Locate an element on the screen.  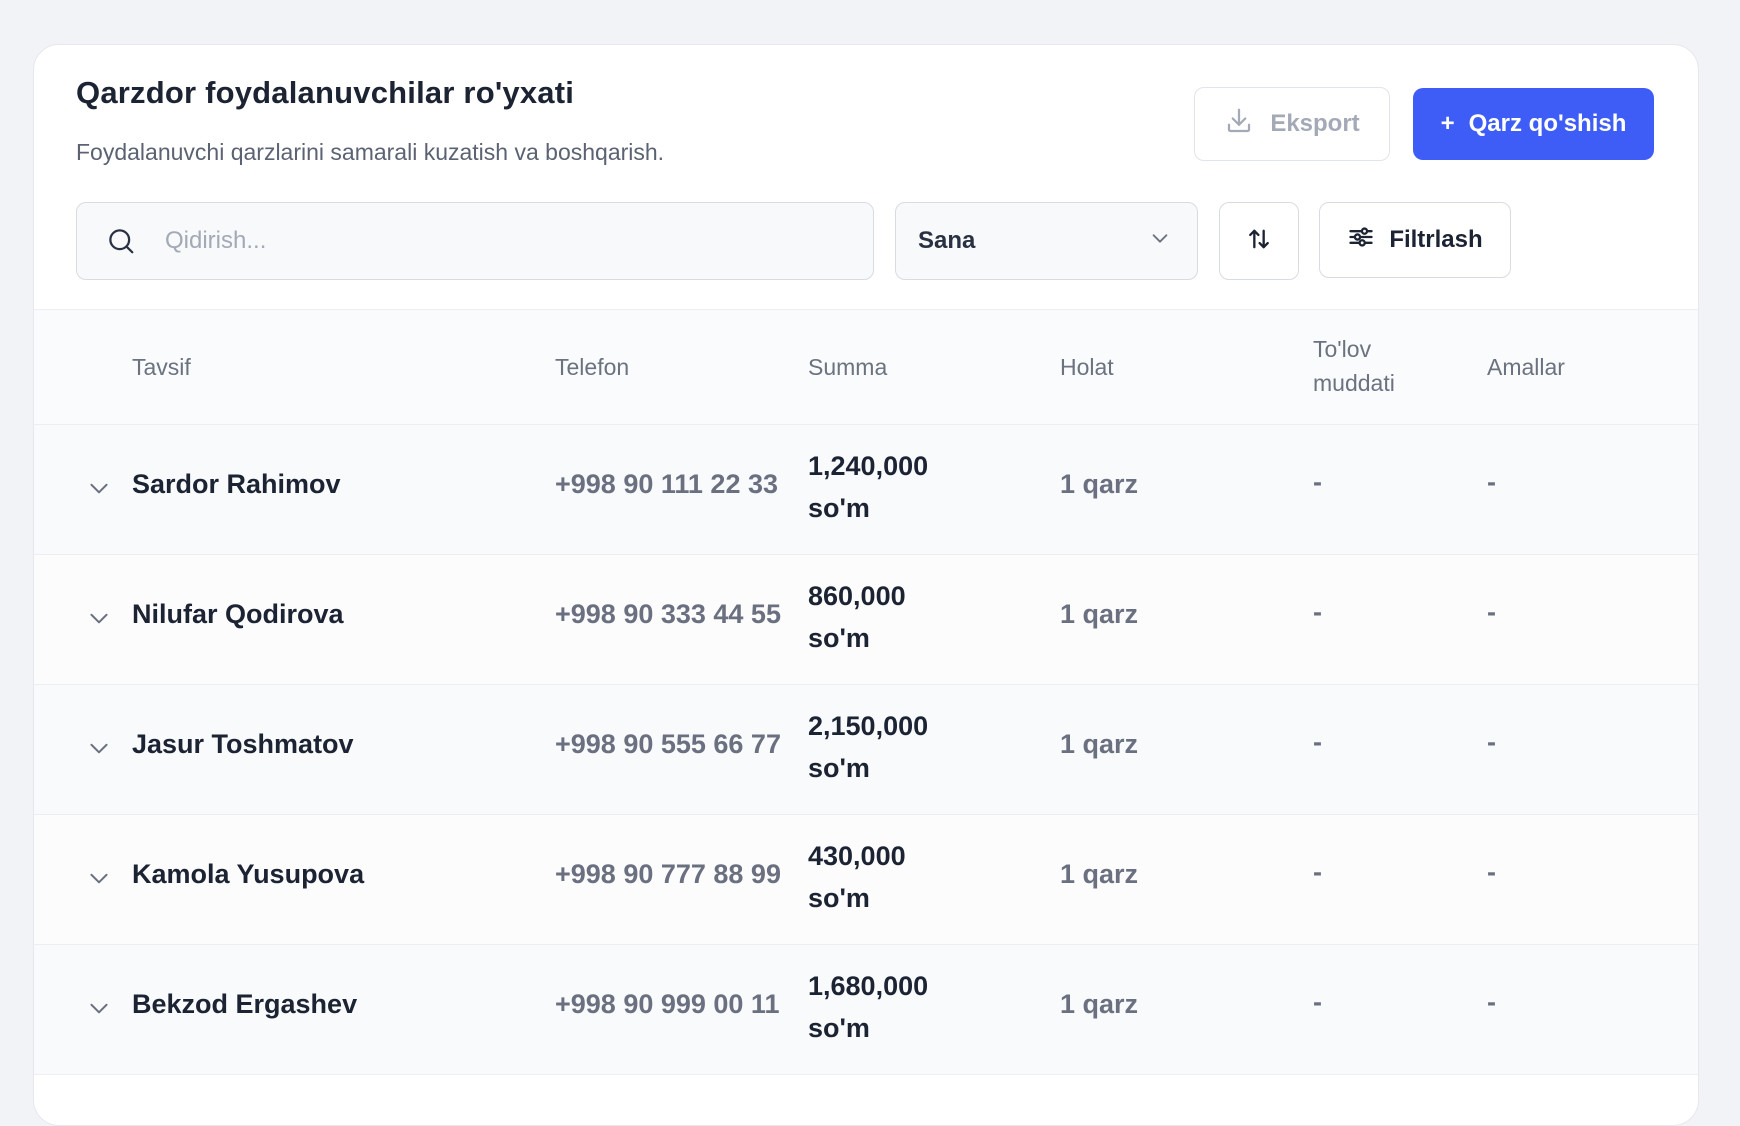
filter-label: Filtrlash is located at coordinates (1436, 239).